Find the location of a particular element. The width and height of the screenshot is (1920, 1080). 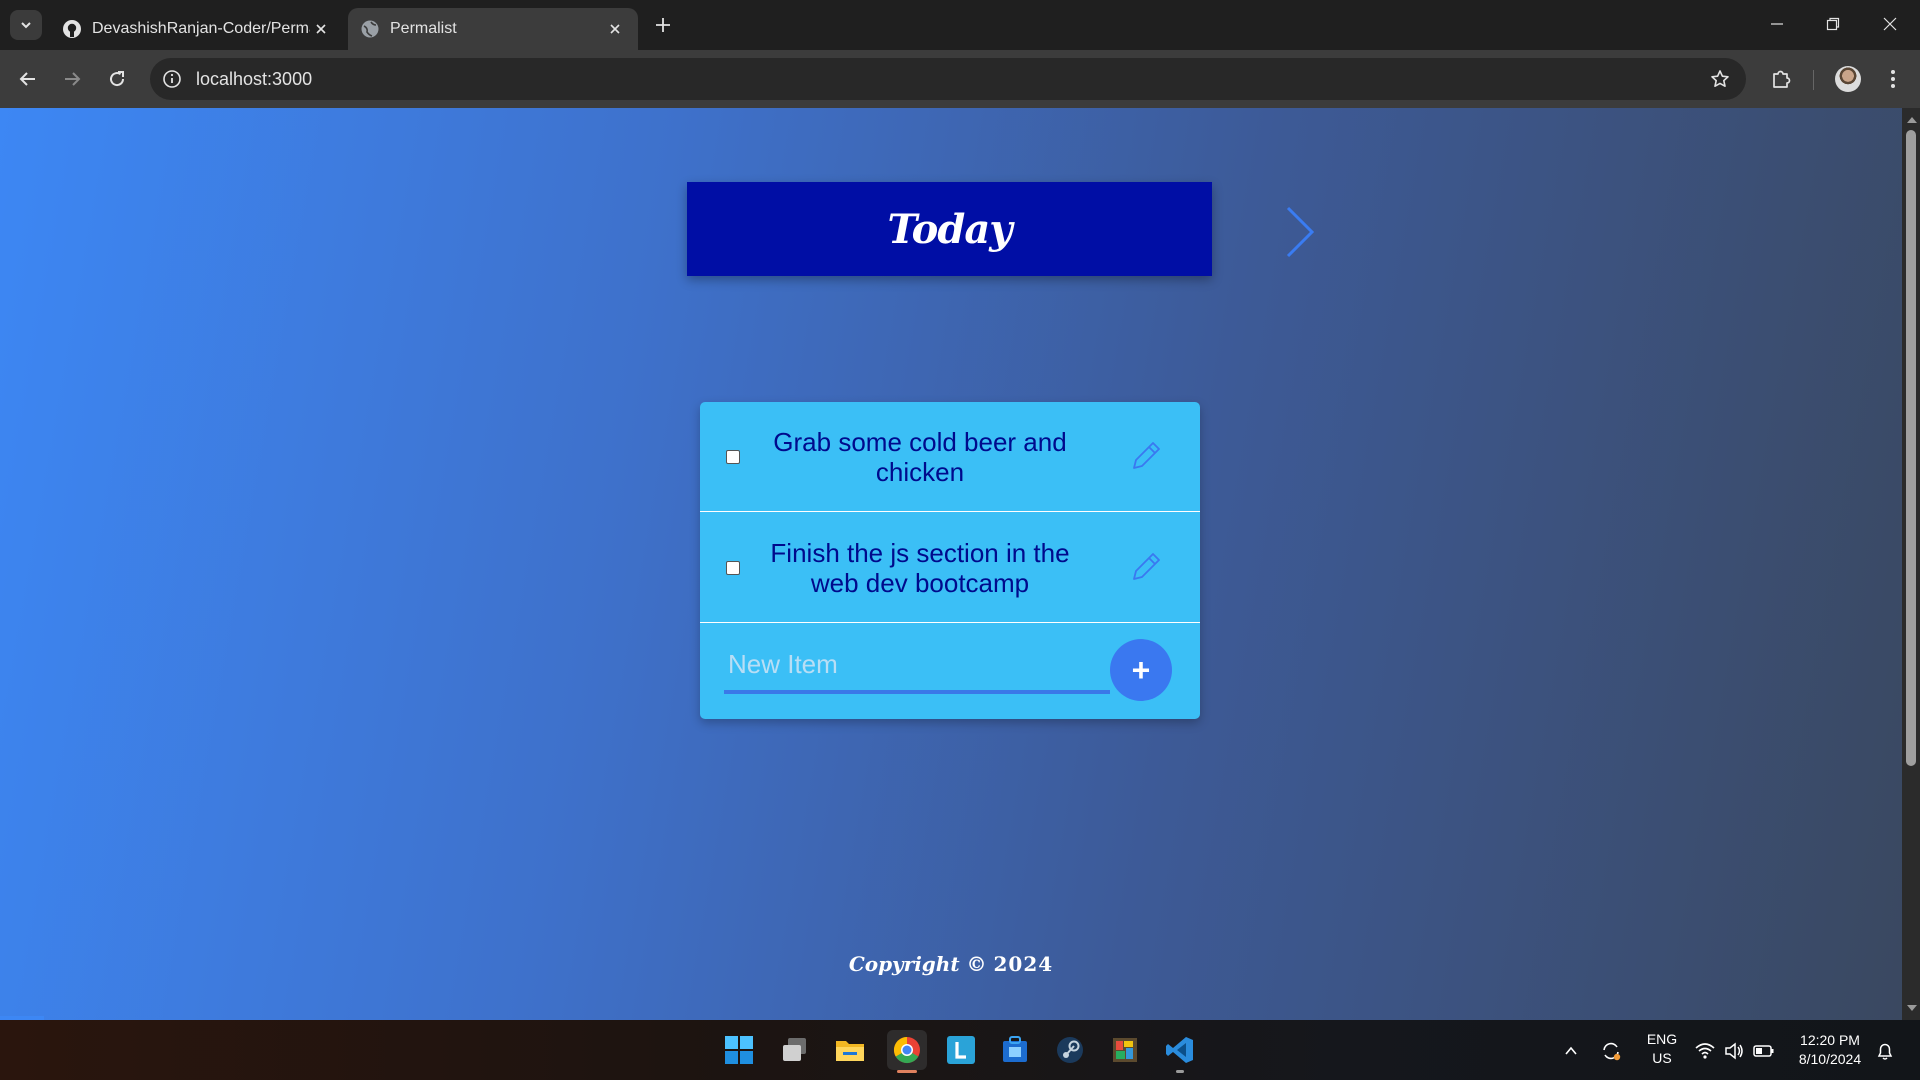

page-title: Today is located at coordinates (950, 229).